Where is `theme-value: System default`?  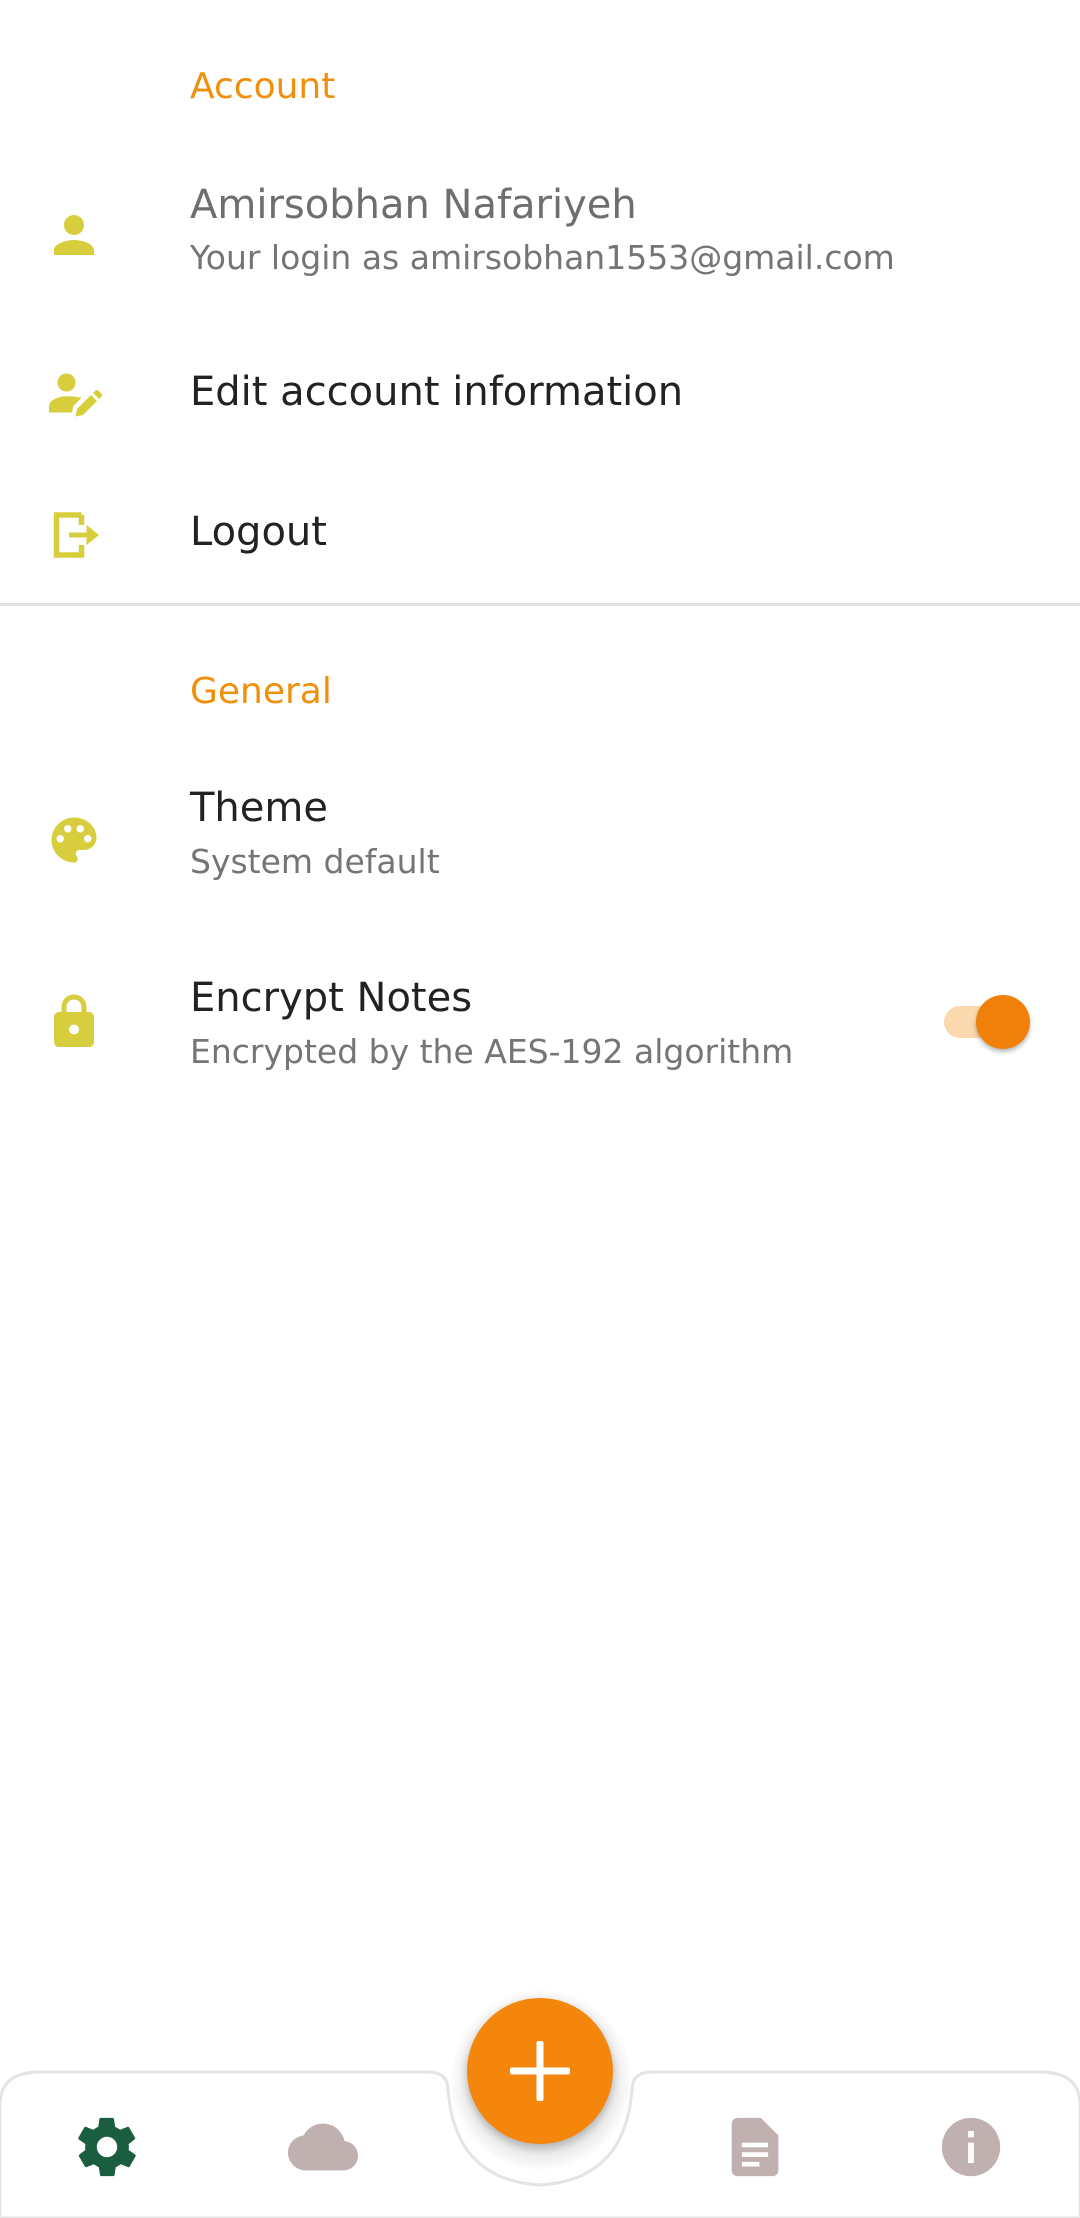 theme-value: System default is located at coordinates (315, 861).